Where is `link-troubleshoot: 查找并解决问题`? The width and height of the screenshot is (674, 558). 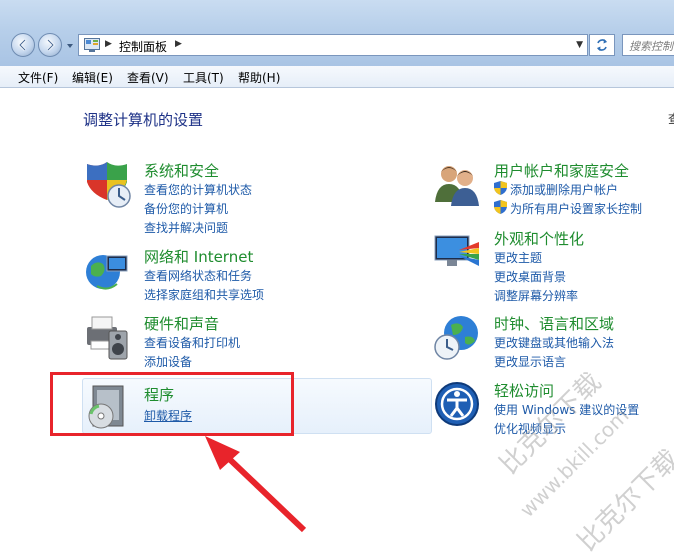
link-troubleshoot: 查找并解决问题 is located at coordinates (186, 227).